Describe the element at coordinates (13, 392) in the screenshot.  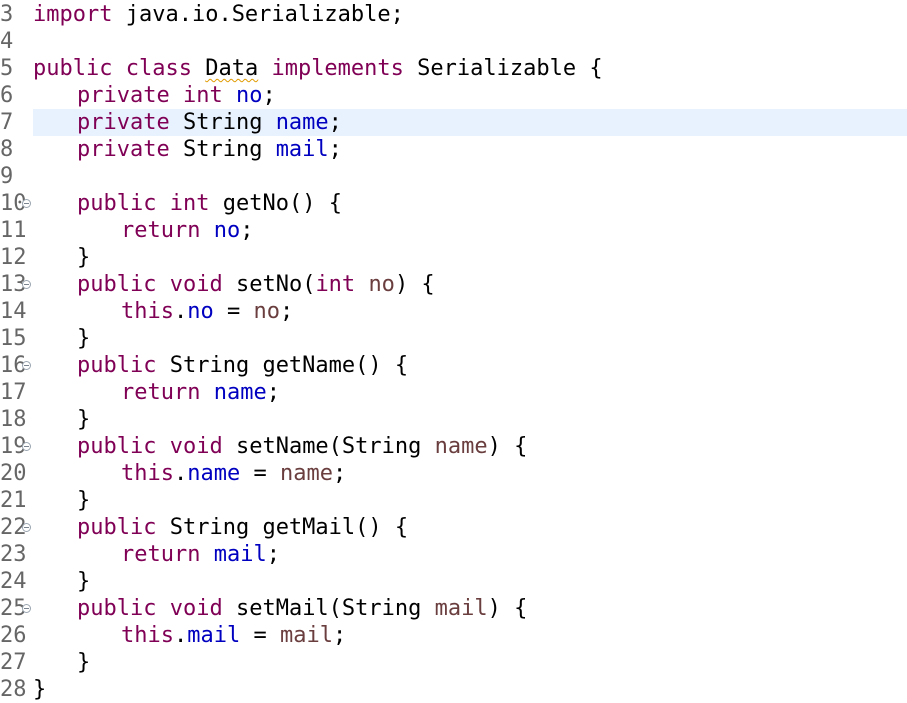
I see `line-number: 17` at that location.